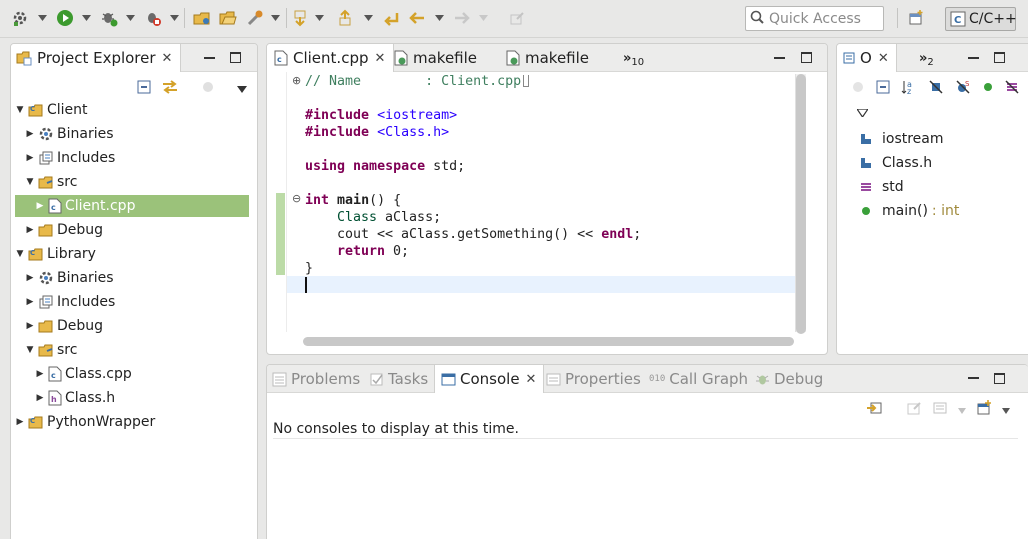 The height and width of the screenshot is (539, 1028). I want to click on next-annotation-dropdown-icon, so click(319, 18).